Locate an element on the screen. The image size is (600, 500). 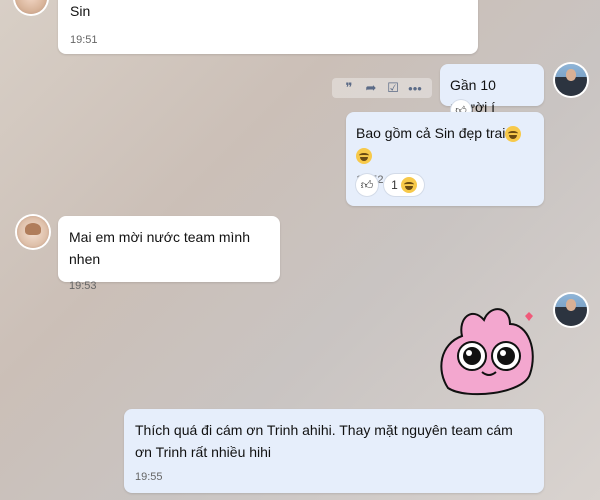
message-time: 19:52 is located at coordinates (445, 180).